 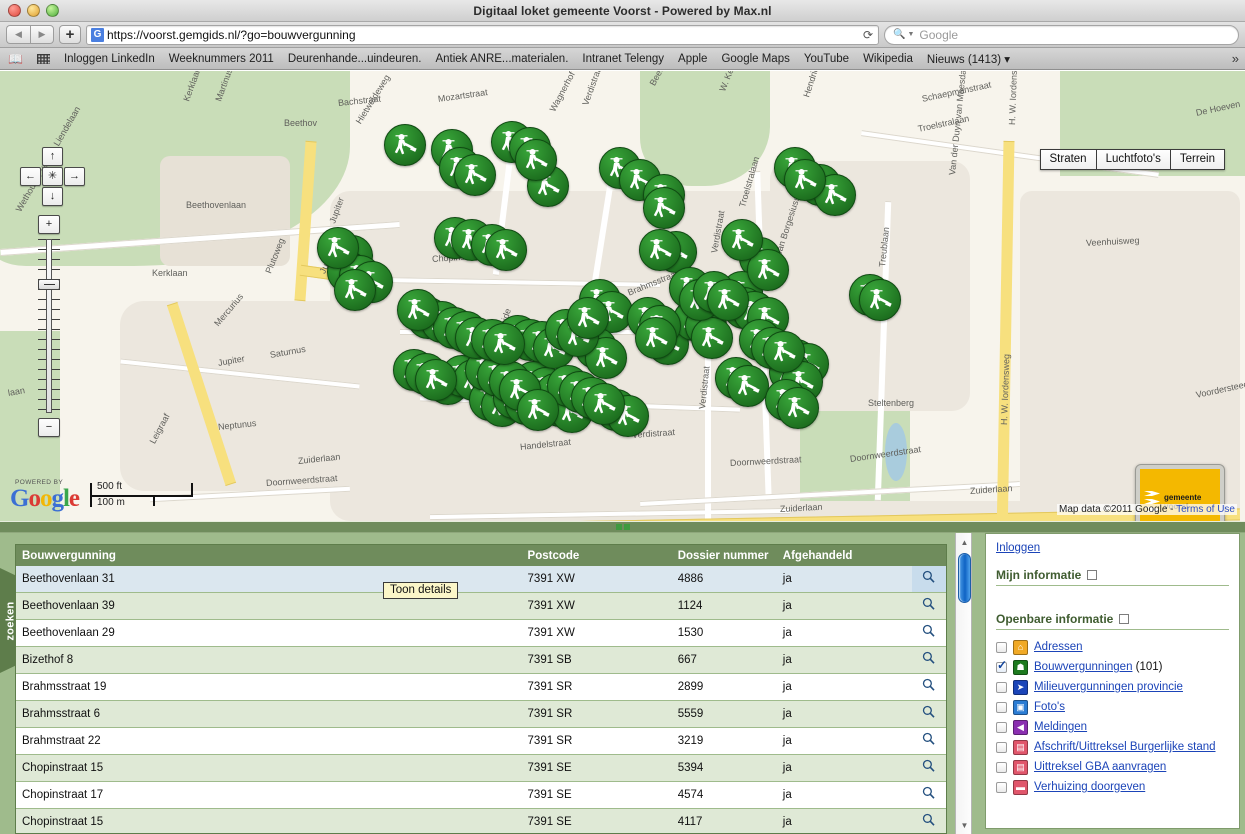 I want to click on openbare-informatie-checkbox, so click(x=1124, y=619).